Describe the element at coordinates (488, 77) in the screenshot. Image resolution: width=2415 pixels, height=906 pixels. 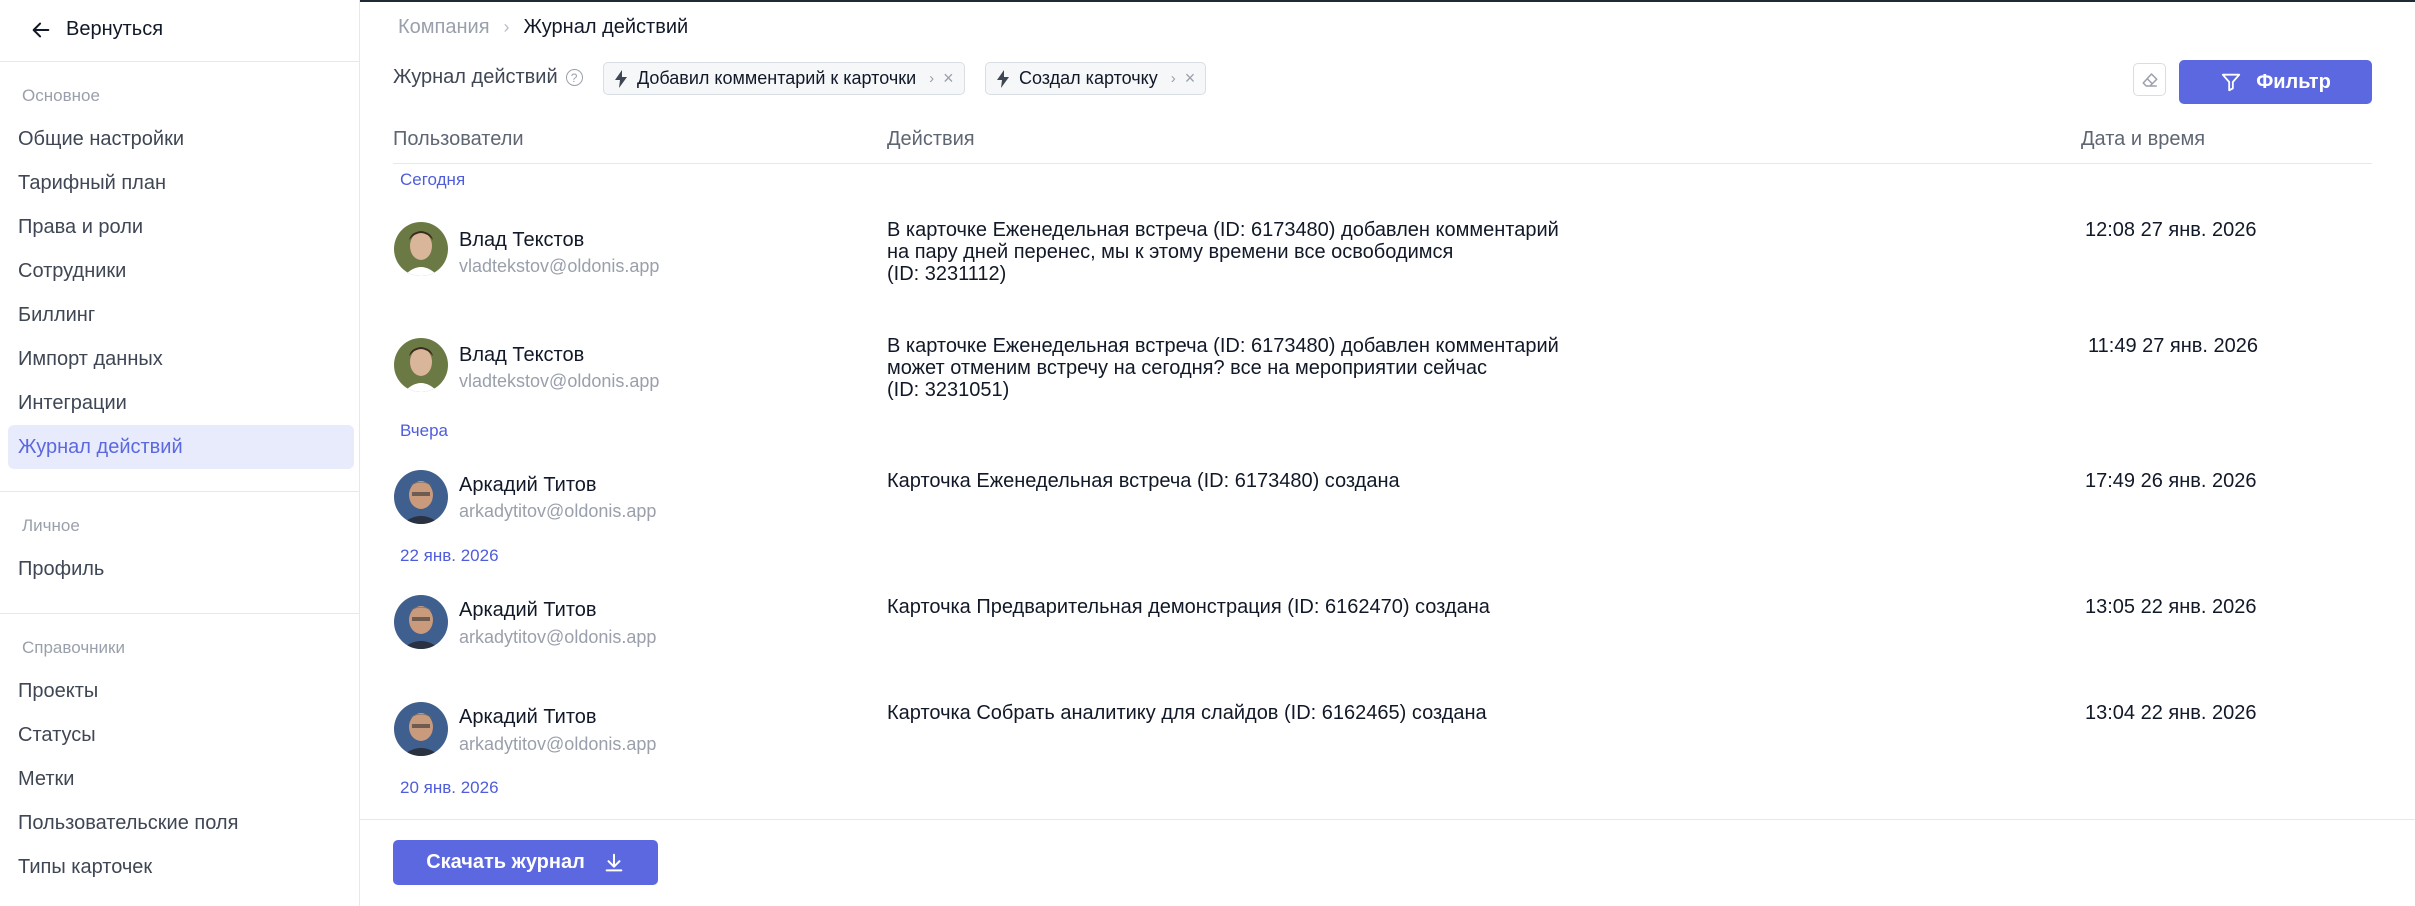
I see `toolbar-title: Журнал действий ?` at that location.